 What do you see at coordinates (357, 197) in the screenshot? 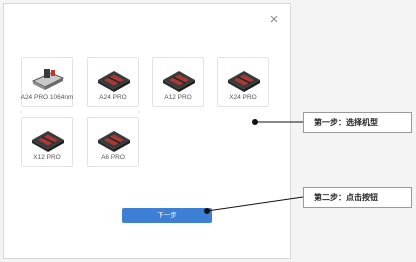
I see `callout-step2: 第二步：点击按钮` at bounding box center [357, 197].